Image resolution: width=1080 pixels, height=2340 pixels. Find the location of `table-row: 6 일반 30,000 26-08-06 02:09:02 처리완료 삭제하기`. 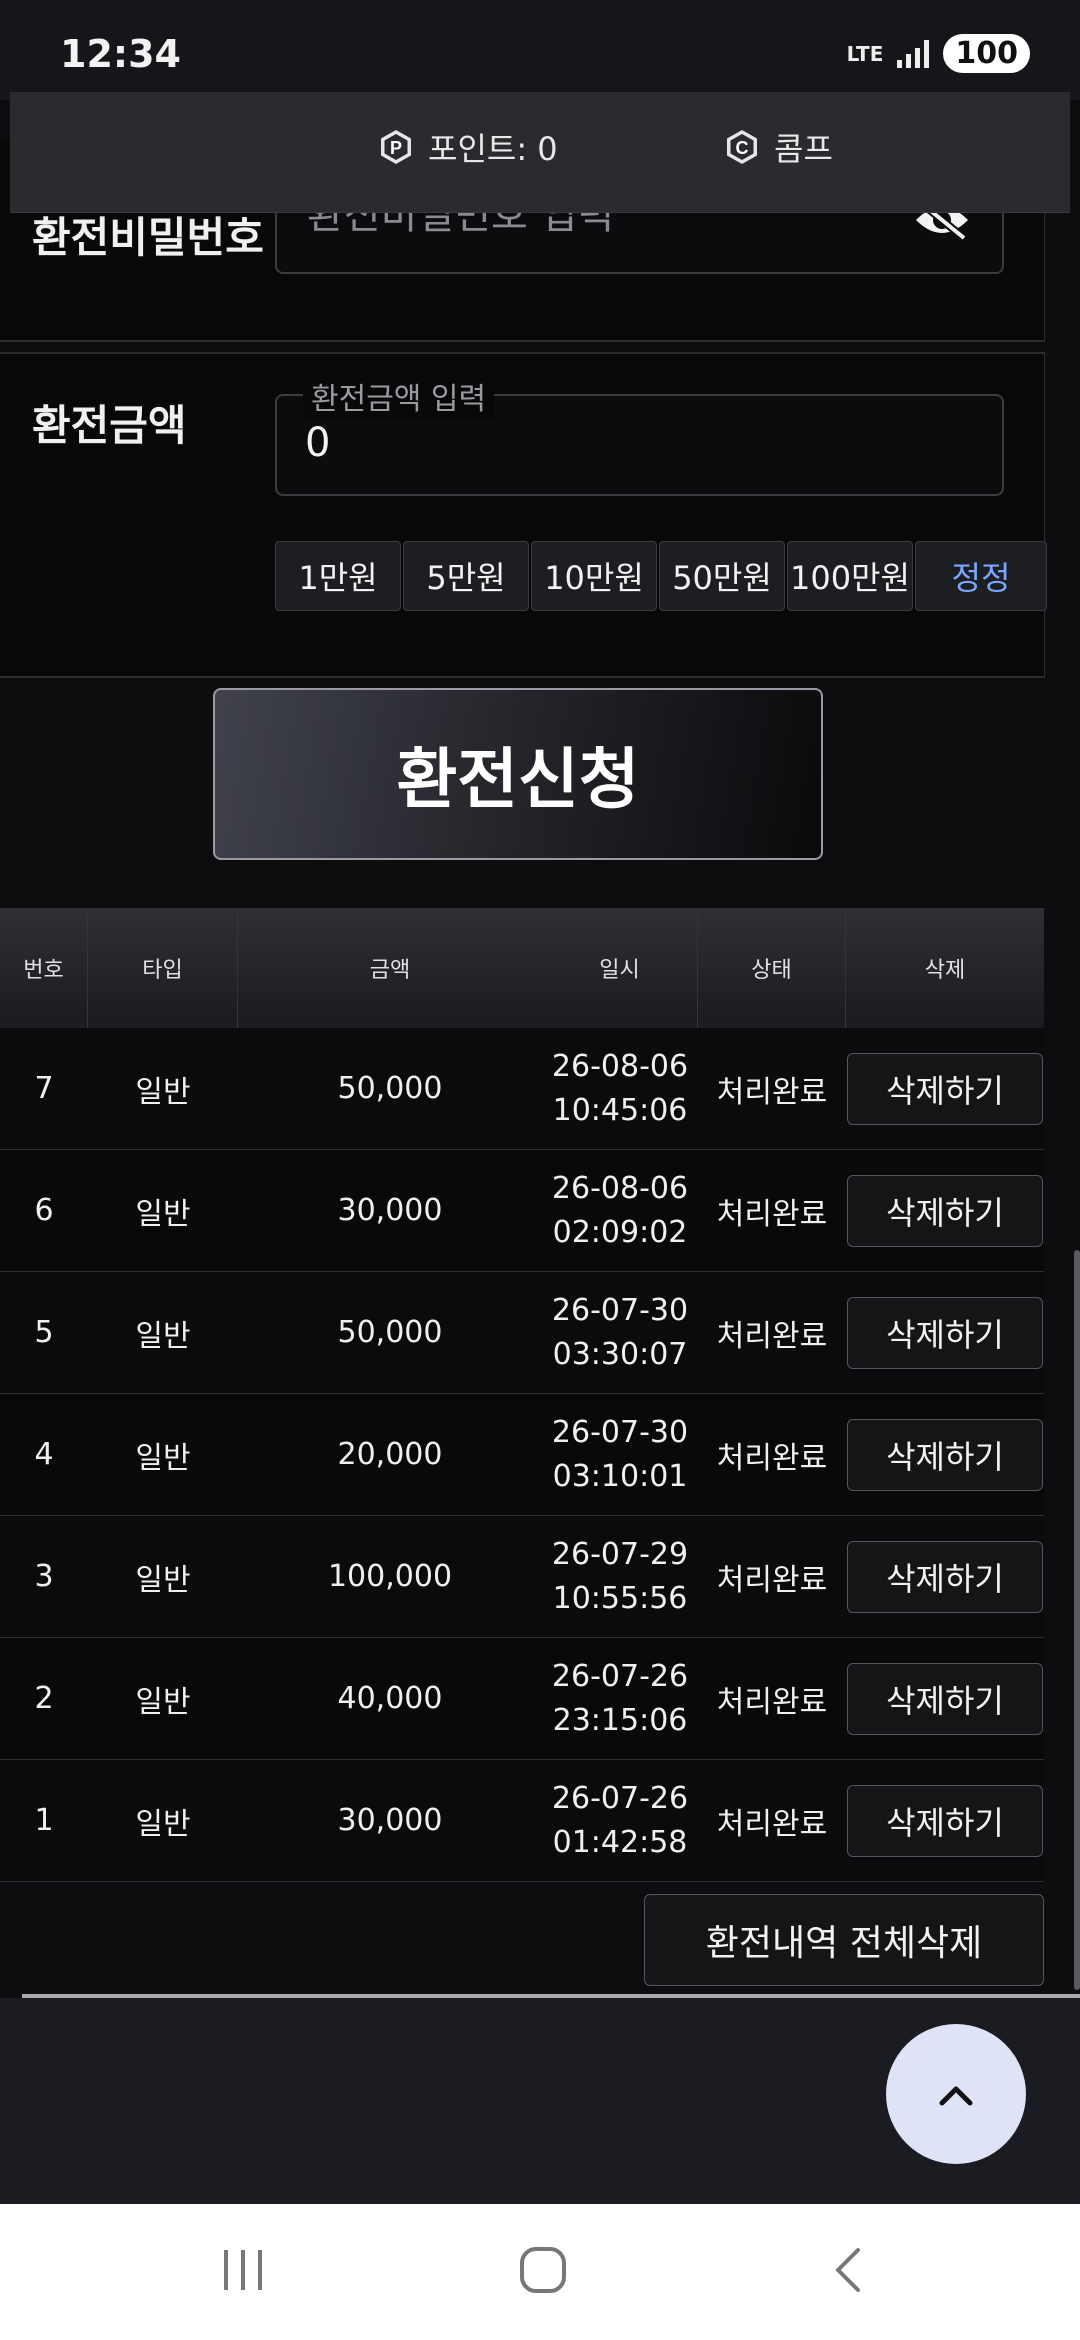

table-row: 6 일반 30,000 26-08-06 02:09:02 처리완료 삭제하기 is located at coordinates (522, 1211).